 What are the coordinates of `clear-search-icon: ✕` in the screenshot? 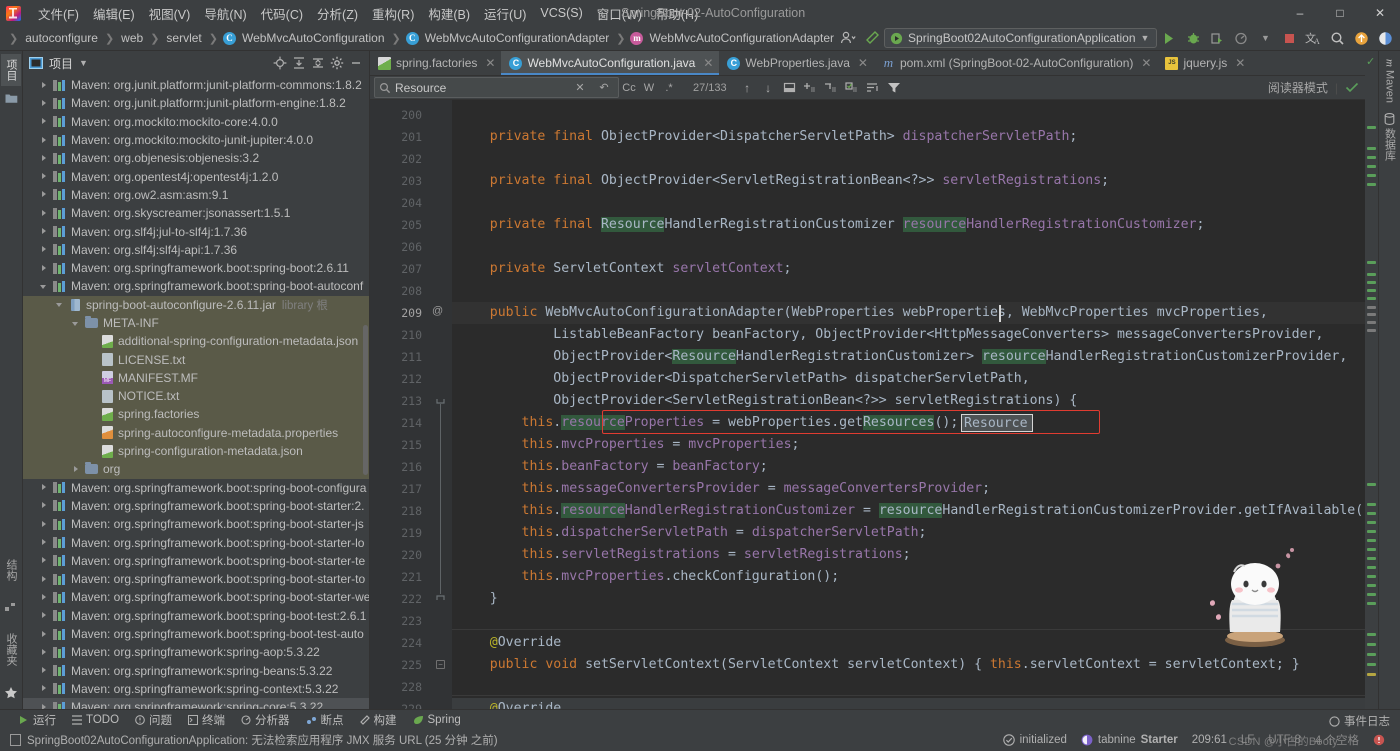 It's located at (580, 88).